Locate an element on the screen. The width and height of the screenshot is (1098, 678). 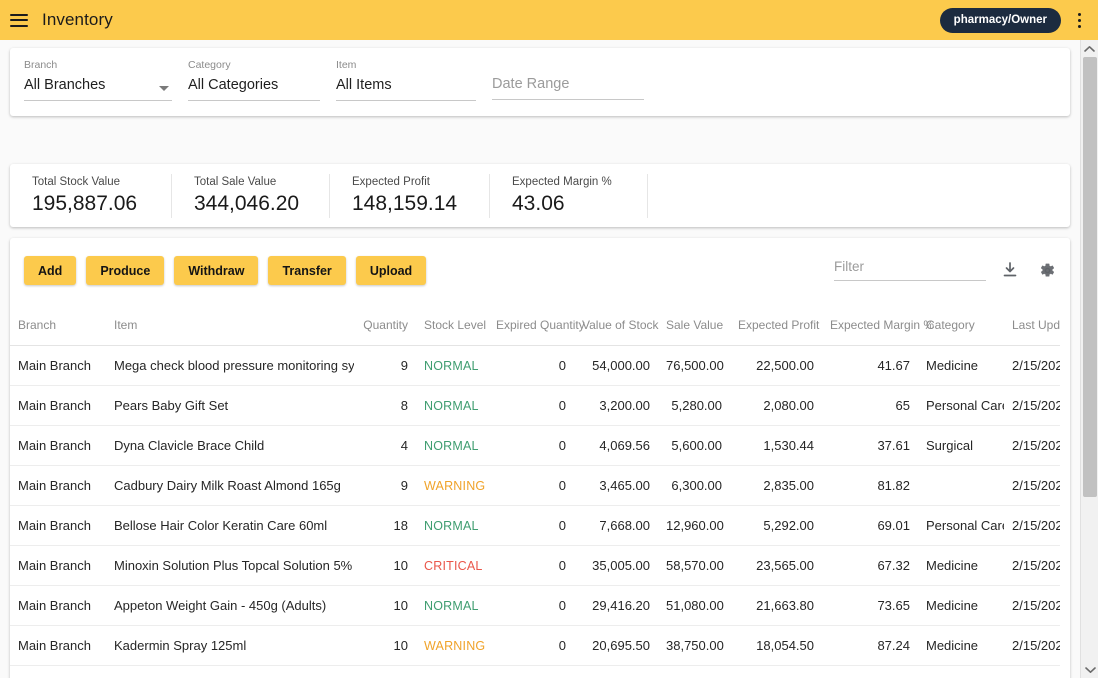
cell-value-of-stock: 54,000.00 is located at coordinates (616, 365).